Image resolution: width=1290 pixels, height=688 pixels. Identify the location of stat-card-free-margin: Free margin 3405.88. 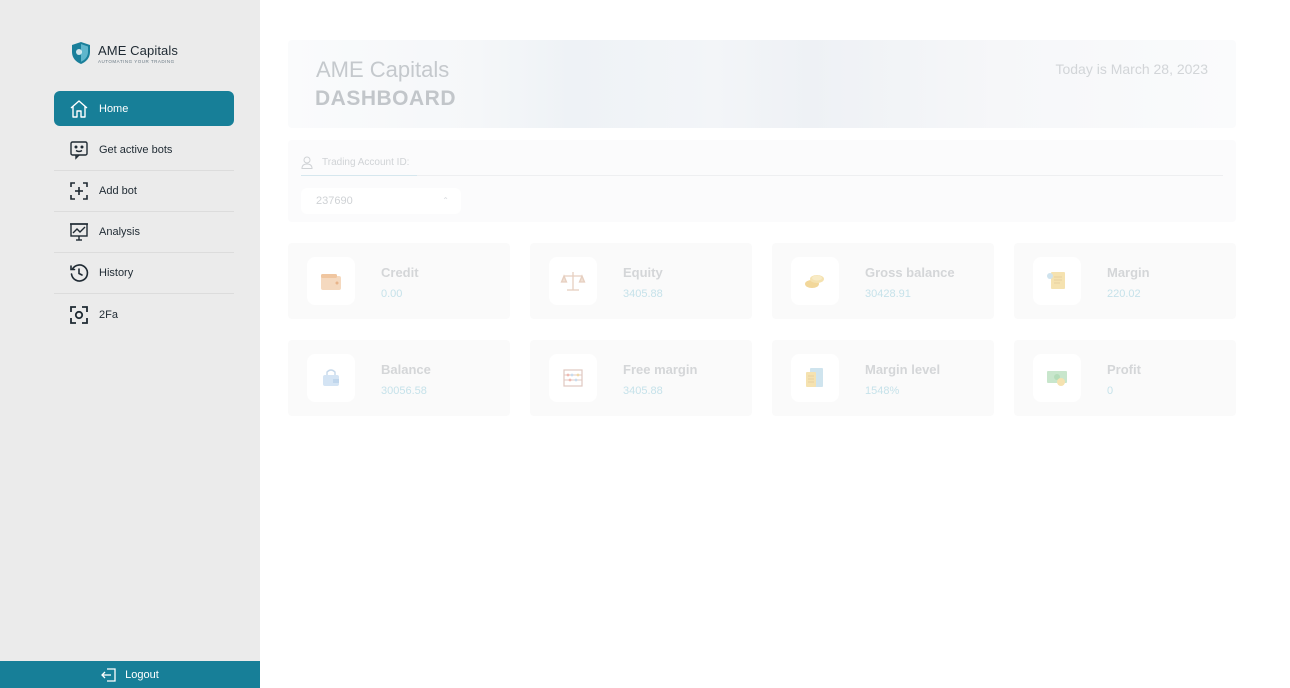
(641, 378).